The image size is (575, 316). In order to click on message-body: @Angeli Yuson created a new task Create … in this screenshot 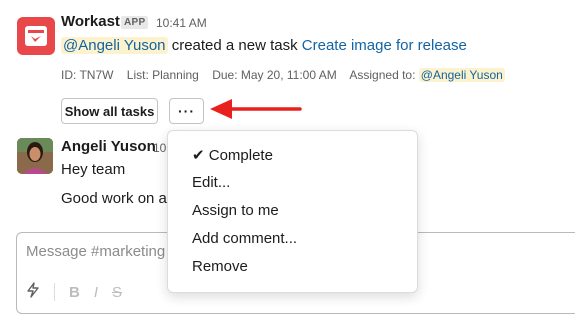, I will do `click(264, 45)`.